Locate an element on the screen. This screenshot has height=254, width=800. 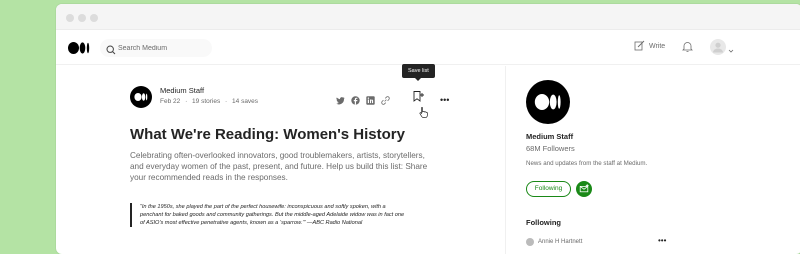
list-stories-count: 19 stories is located at coordinates (206, 101).